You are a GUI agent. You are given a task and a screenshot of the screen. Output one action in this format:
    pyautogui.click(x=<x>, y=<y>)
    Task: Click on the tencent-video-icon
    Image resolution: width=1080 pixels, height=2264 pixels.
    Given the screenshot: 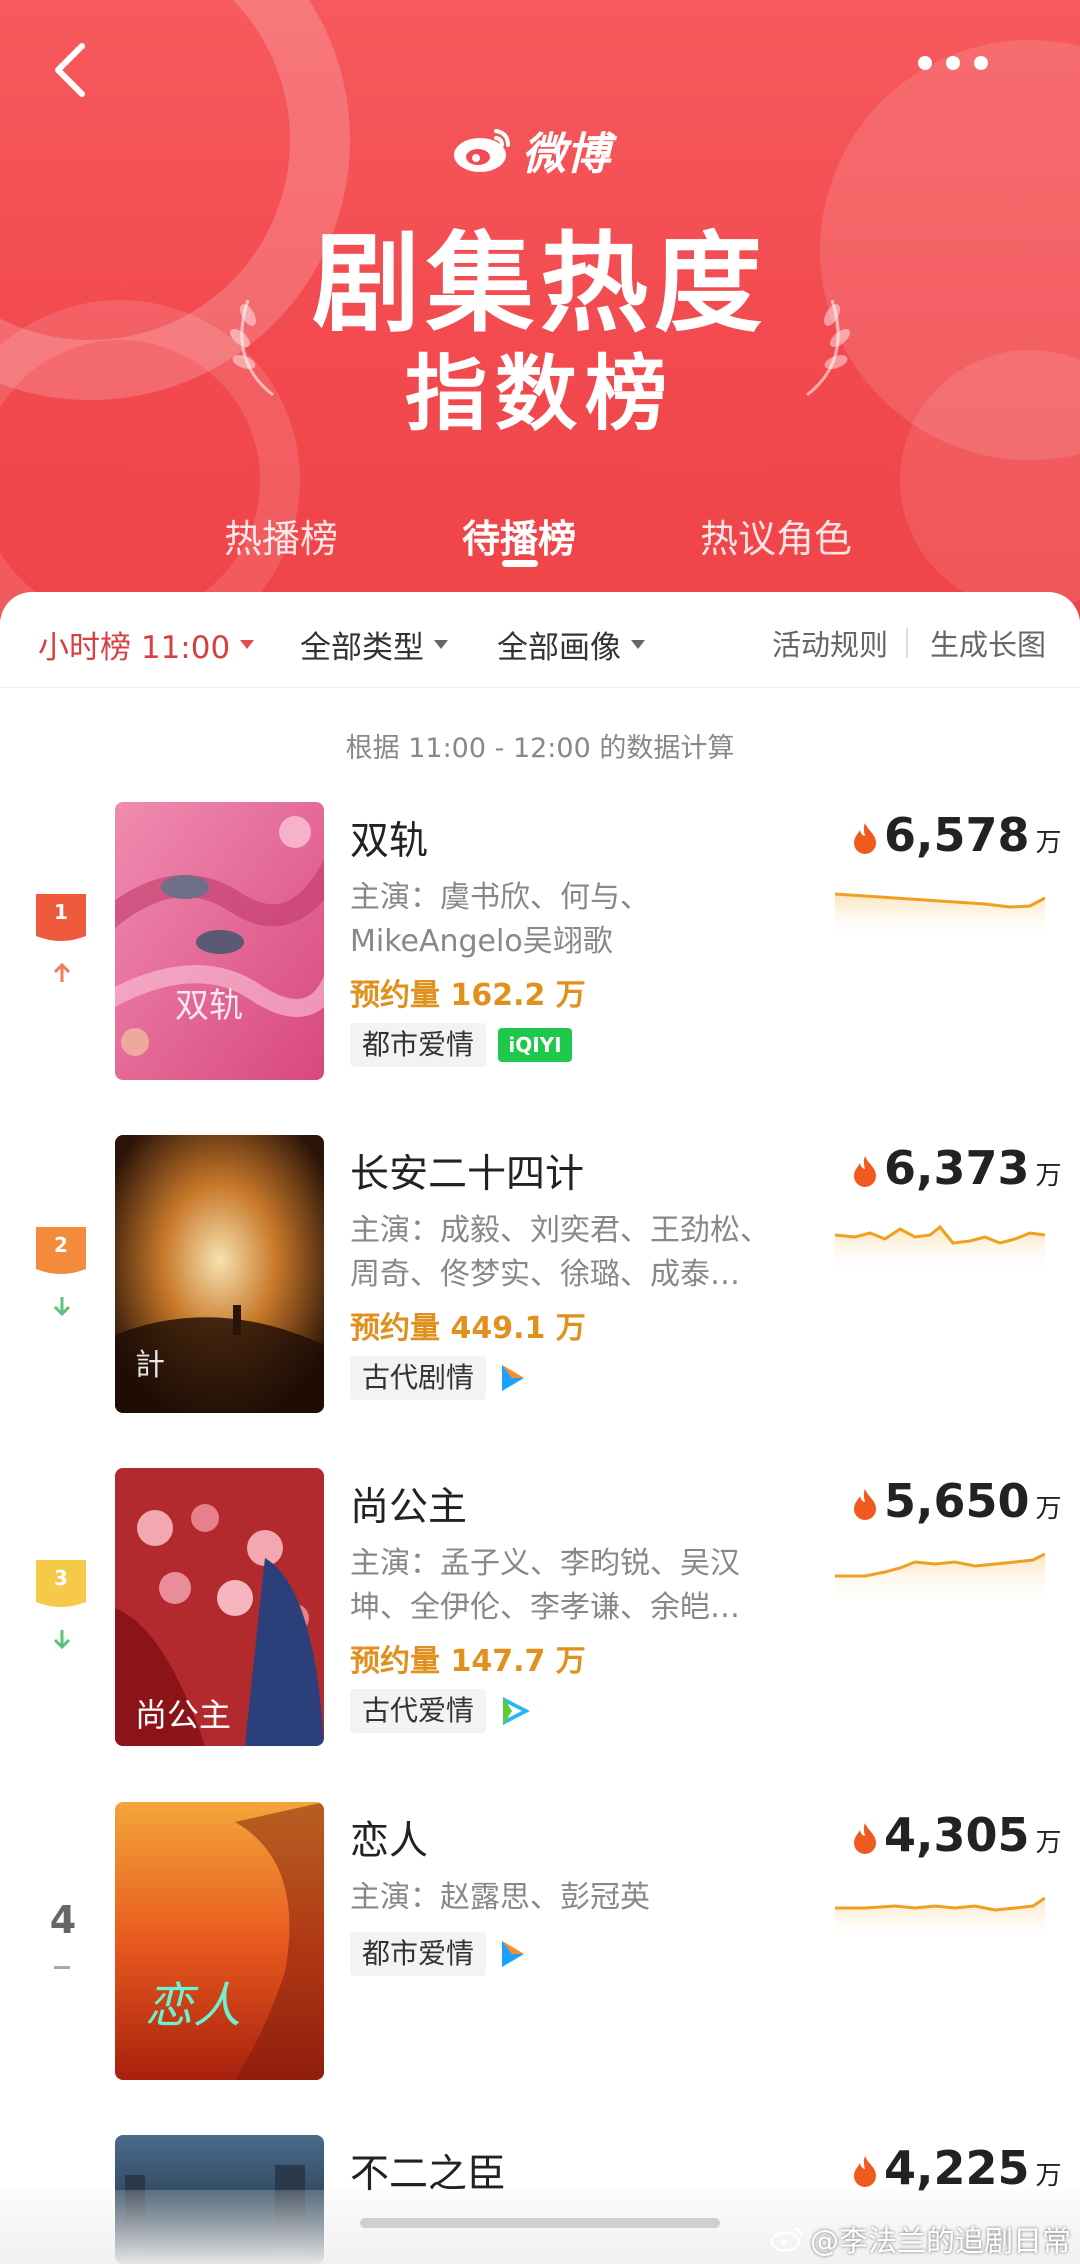 What is the action you would take?
    pyautogui.click(x=516, y=1711)
    